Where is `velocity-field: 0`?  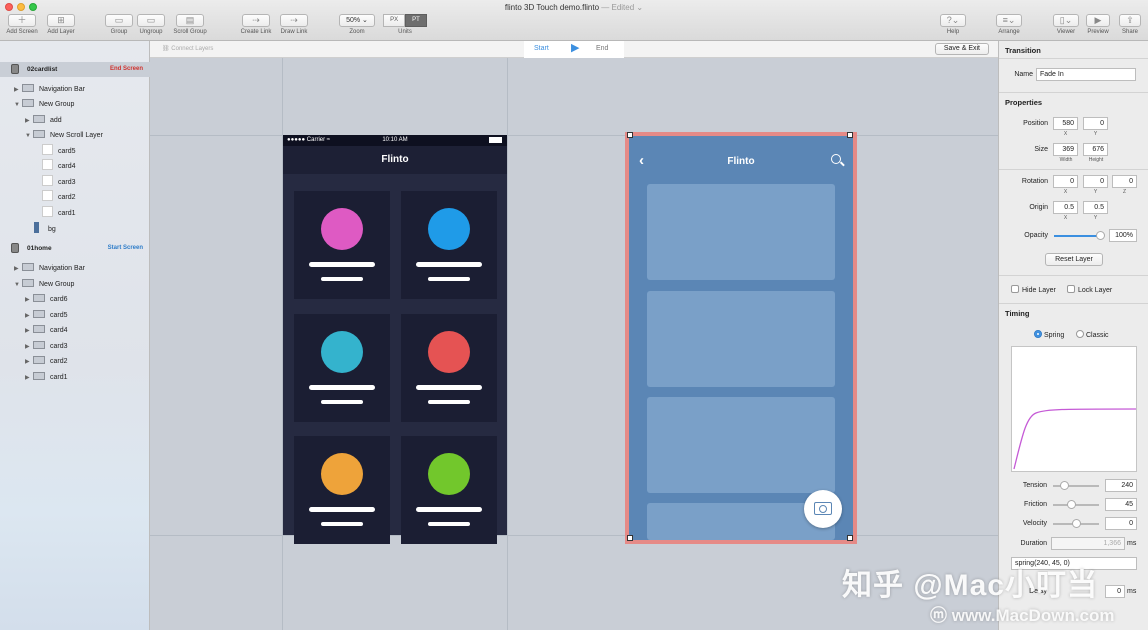
velocity-field: 0 is located at coordinates (1121, 523).